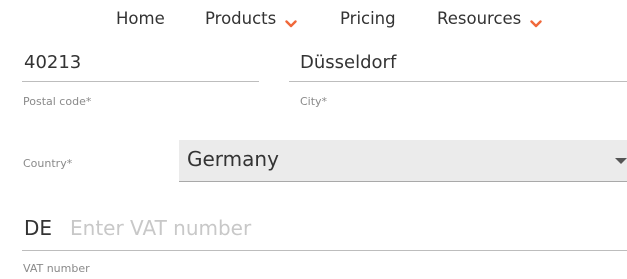 The height and width of the screenshot is (279, 627). I want to click on vat-number-input, so click(270, 228).